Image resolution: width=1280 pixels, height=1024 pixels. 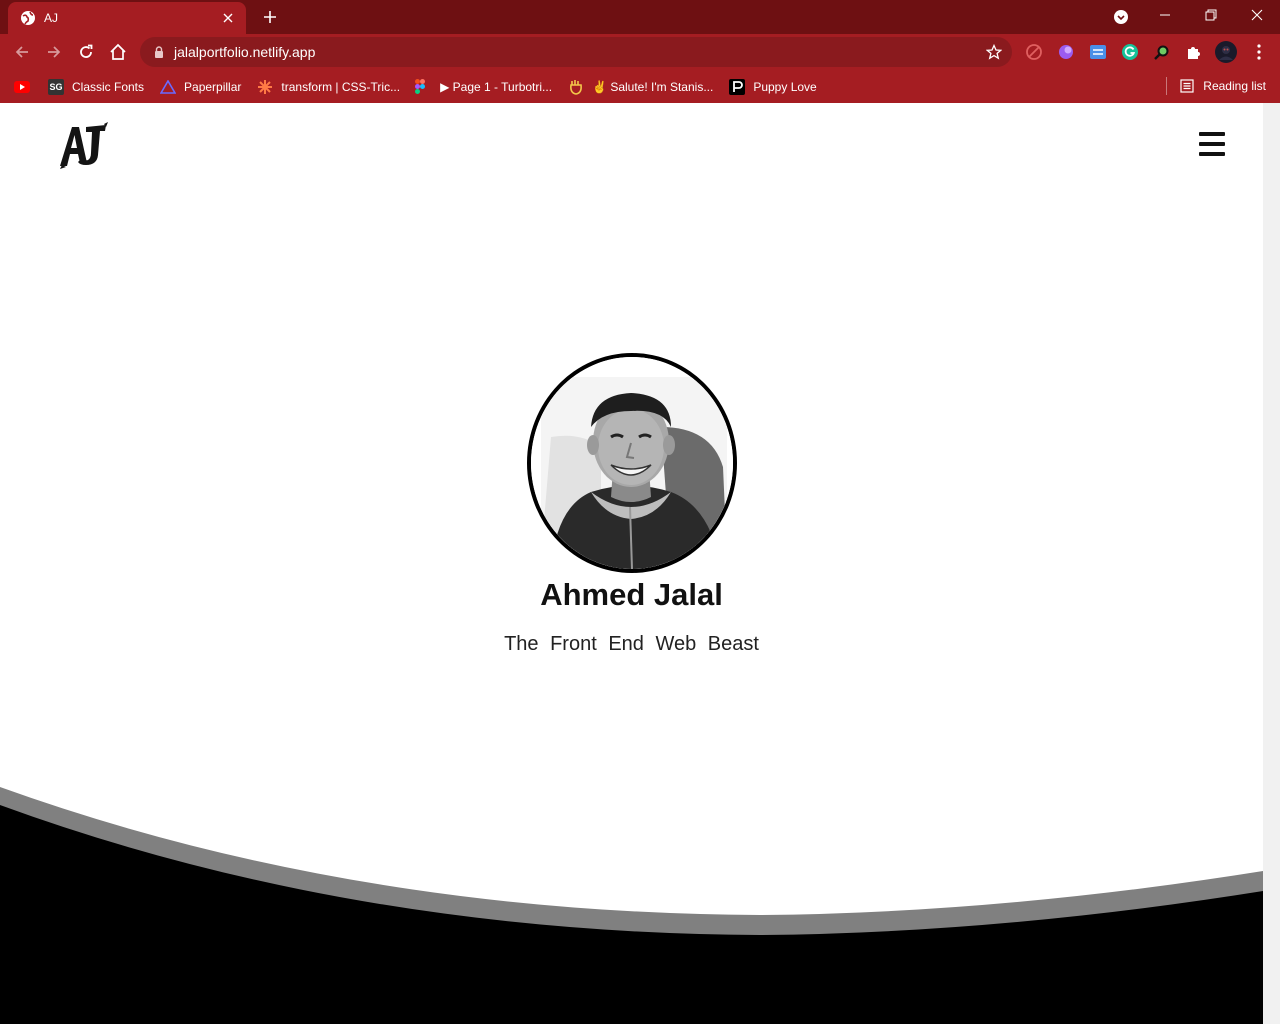 I want to click on youtube-icon, so click(x=22, y=87).